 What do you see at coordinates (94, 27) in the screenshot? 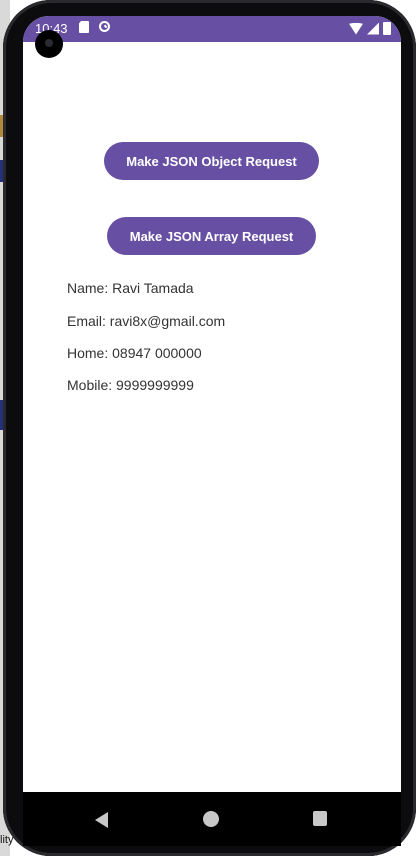
I see `notification-icons` at bounding box center [94, 27].